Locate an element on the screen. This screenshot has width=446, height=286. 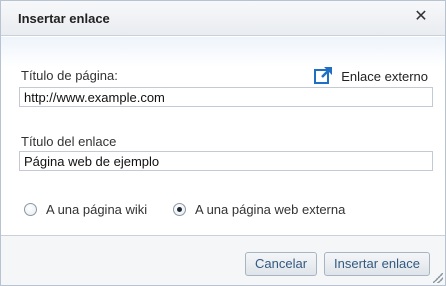
radio-wiki-label: A una página wiki is located at coordinates (97, 209).